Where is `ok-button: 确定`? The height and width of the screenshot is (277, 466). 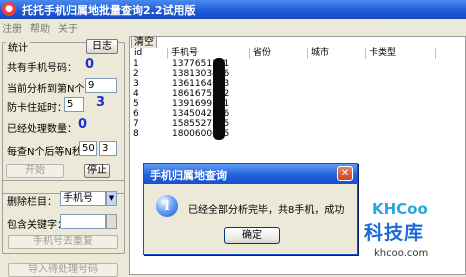
ok-button: 确定 is located at coordinates (252, 235).